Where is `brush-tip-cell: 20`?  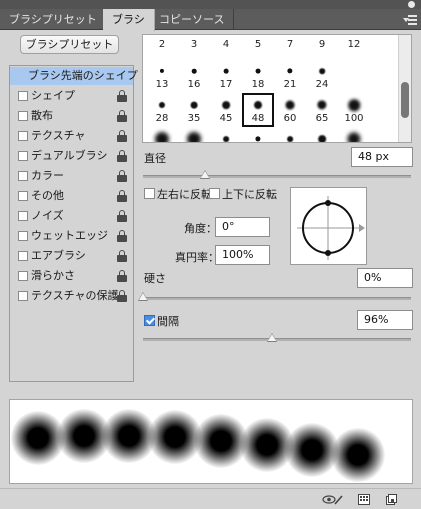
brush-tip-cell: 20 is located at coordinates (258, 134).